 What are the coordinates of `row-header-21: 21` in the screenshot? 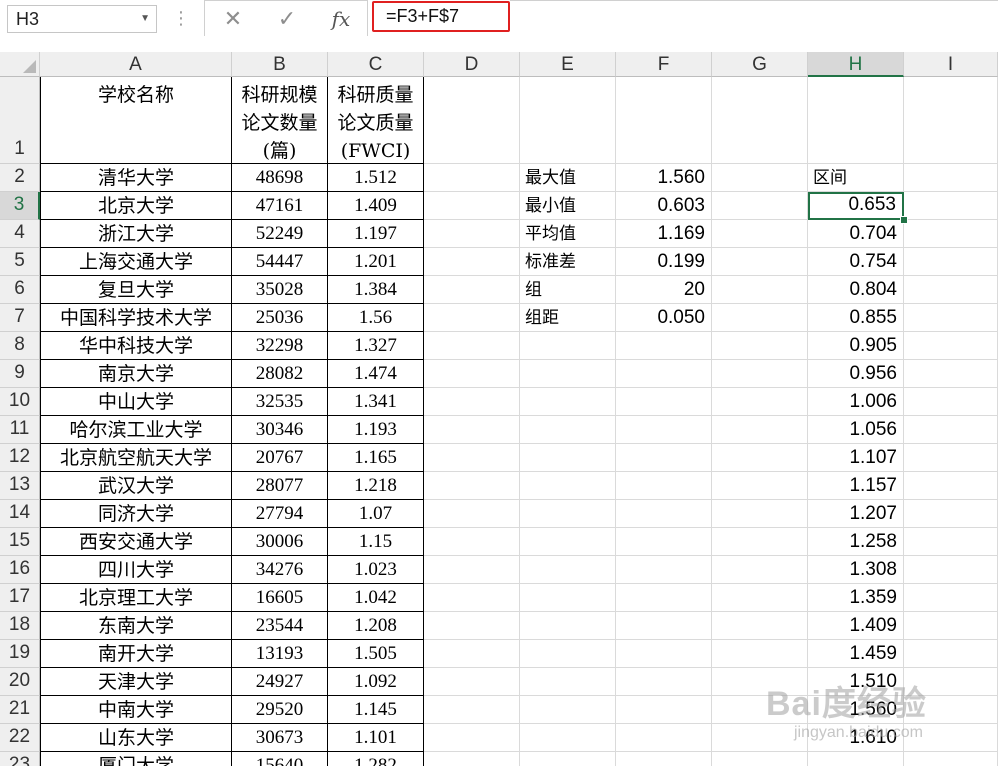 It's located at (20, 710).